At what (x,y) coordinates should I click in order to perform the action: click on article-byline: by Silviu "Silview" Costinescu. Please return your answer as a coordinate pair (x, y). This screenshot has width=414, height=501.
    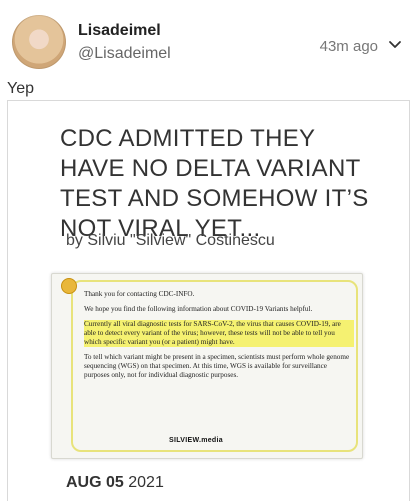
    Looking at the image, I should click on (170, 240).